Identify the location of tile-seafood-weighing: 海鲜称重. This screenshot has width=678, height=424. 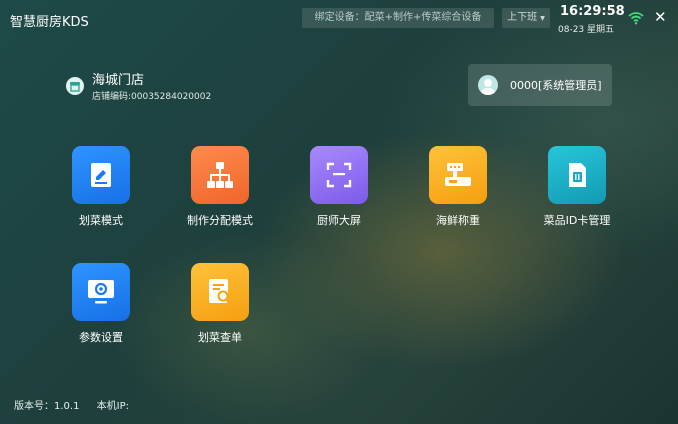
(458, 191).